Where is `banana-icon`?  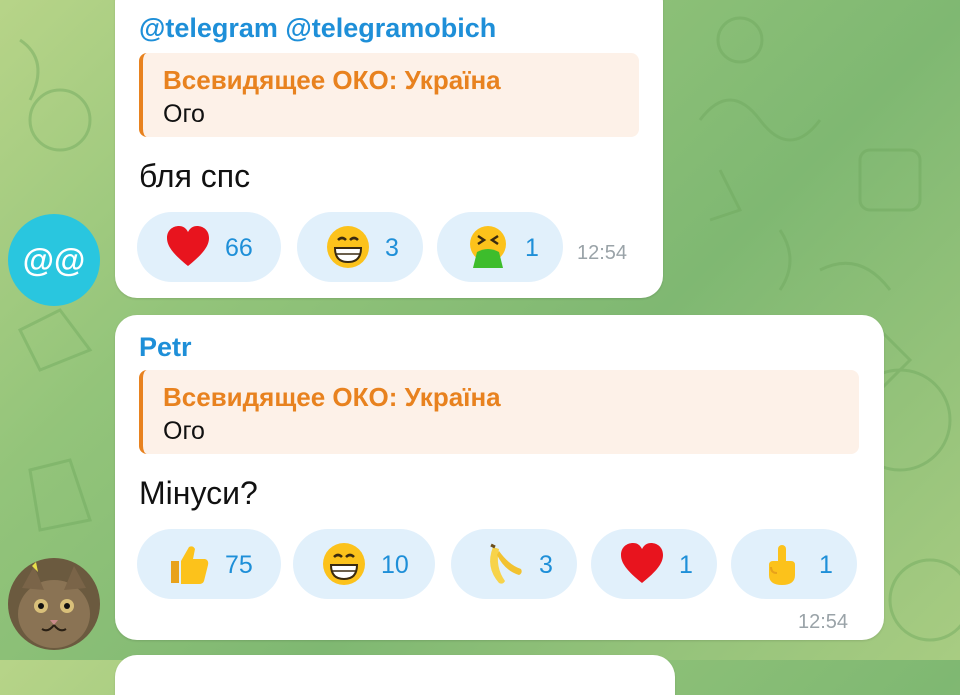 banana-icon is located at coordinates (506, 563).